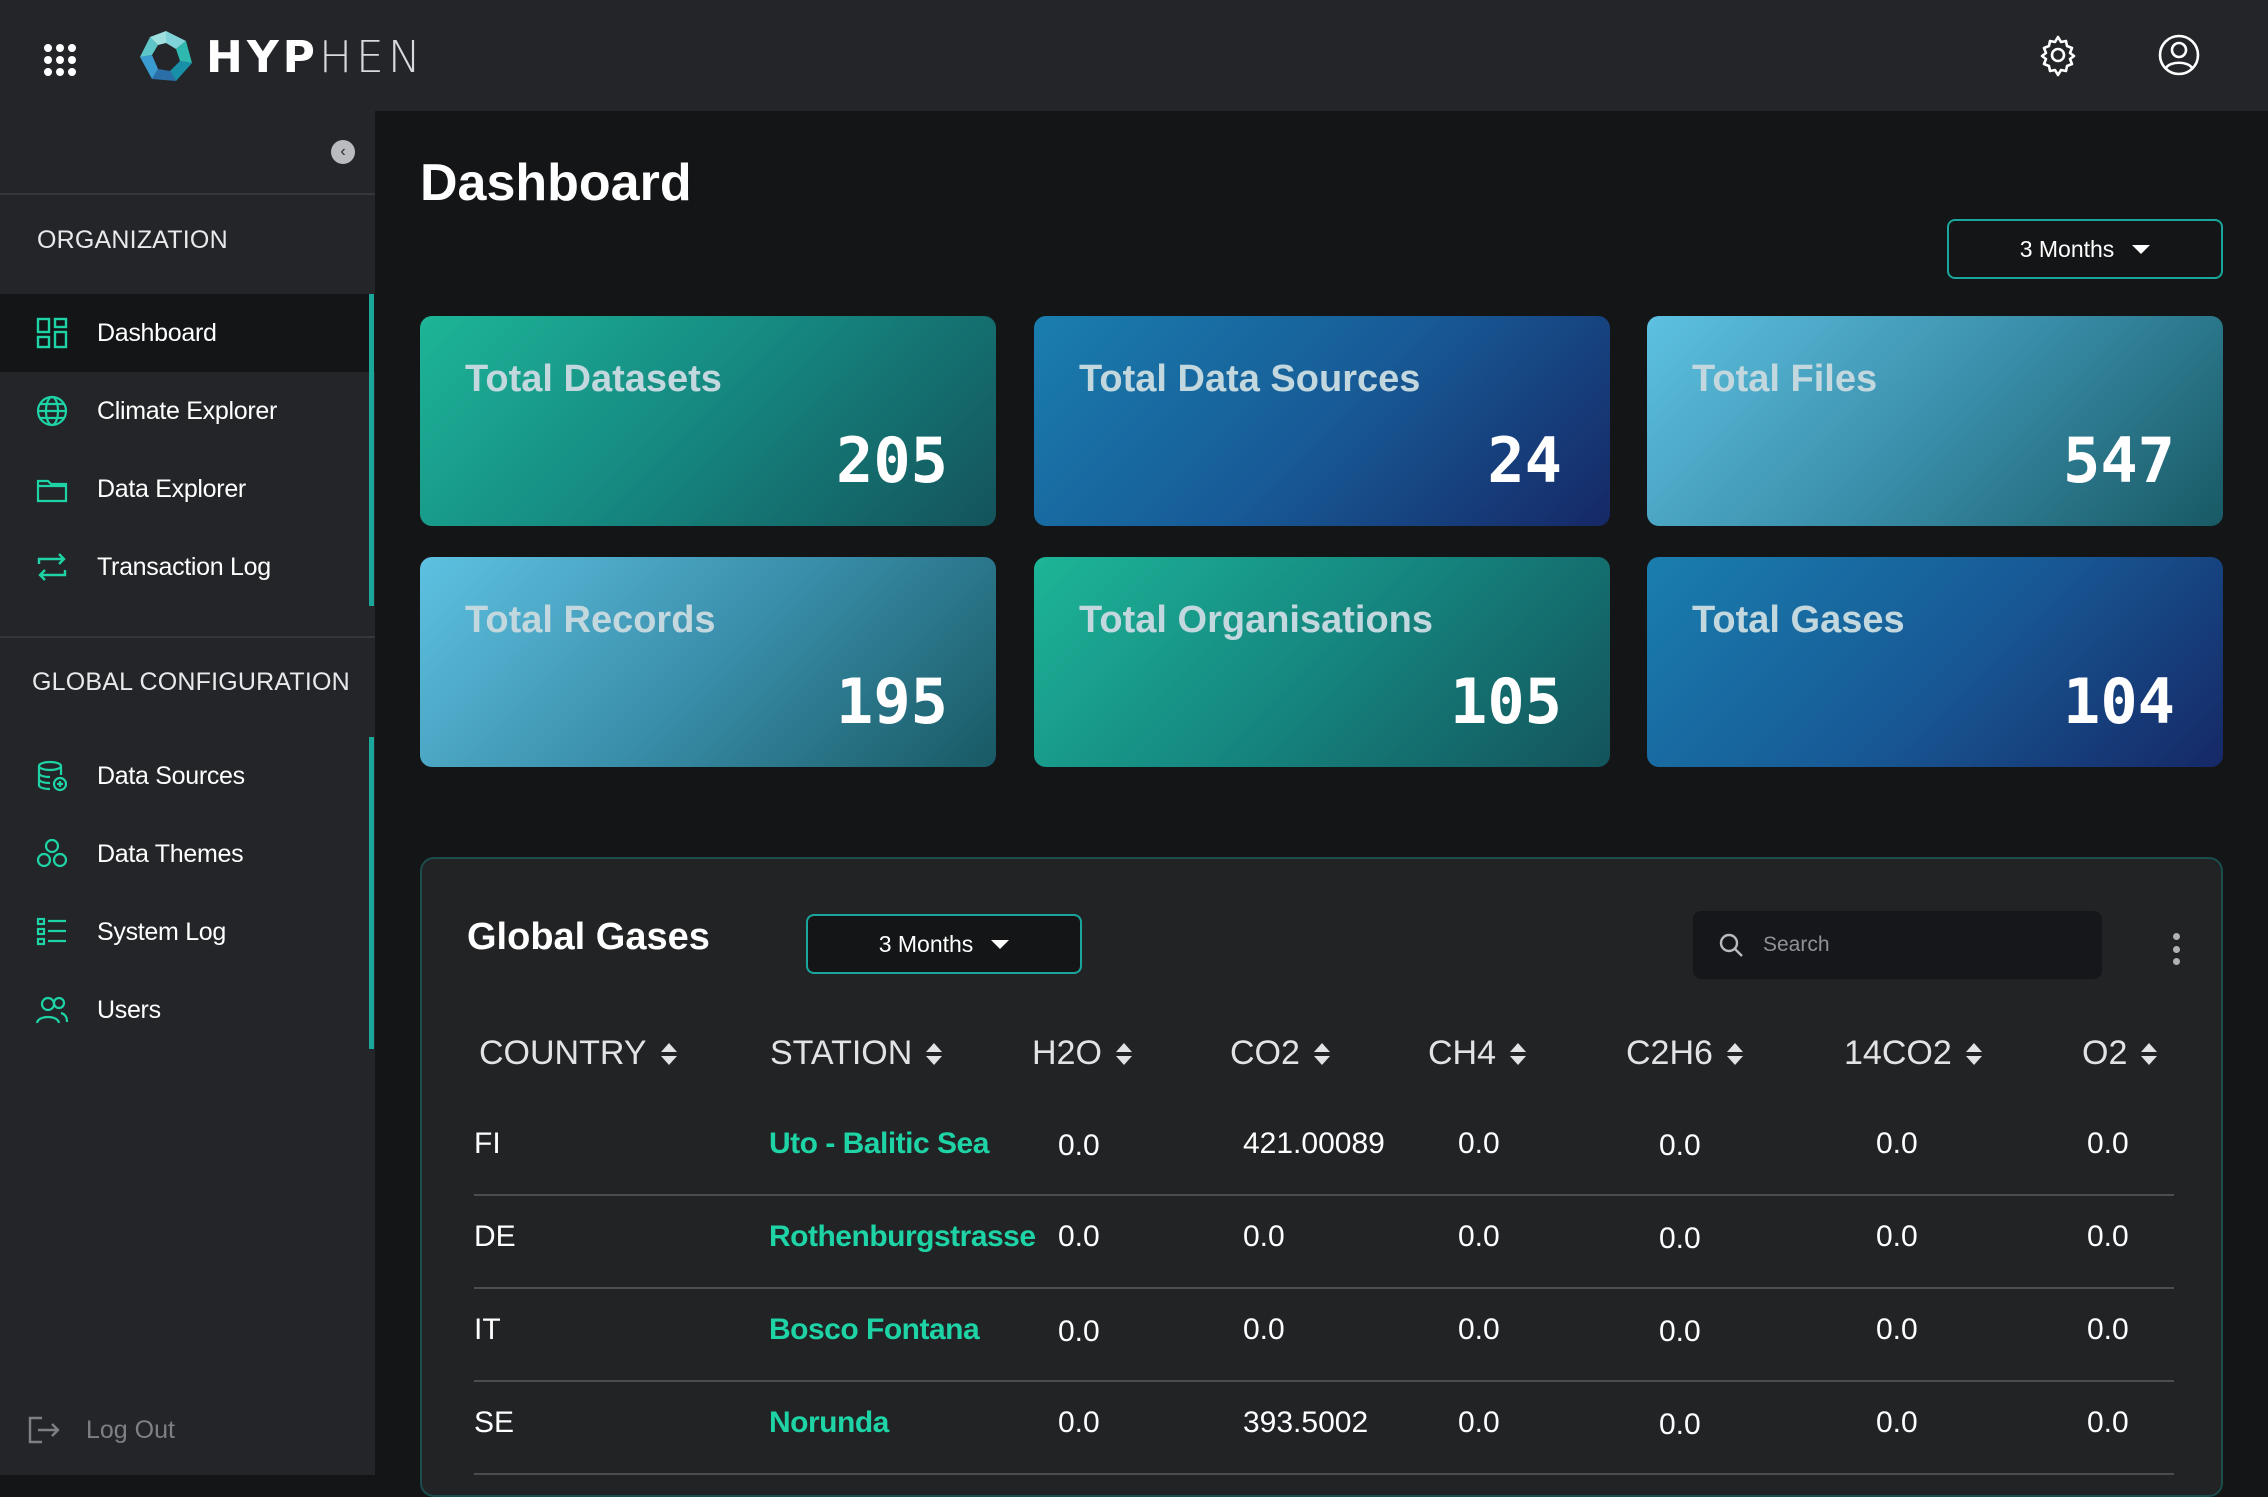 The height and width of the screenshot is (1497, 2268). I want to click on sidebar-item-label: Users, so click(129, 1009).